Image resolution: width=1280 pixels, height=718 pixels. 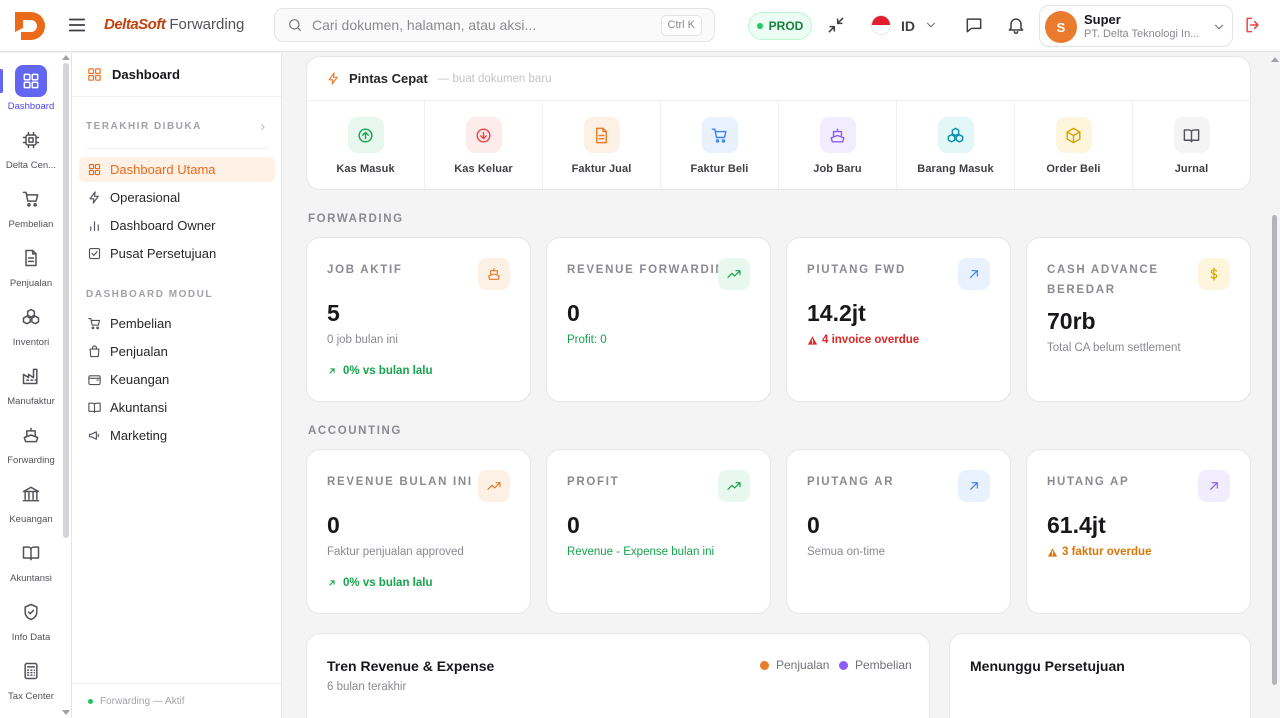 What do you see at coordinates (31, 209) in the screenshot?
I see `rail-item-pembelian: Pembelian` at bounding box center [31, 209].